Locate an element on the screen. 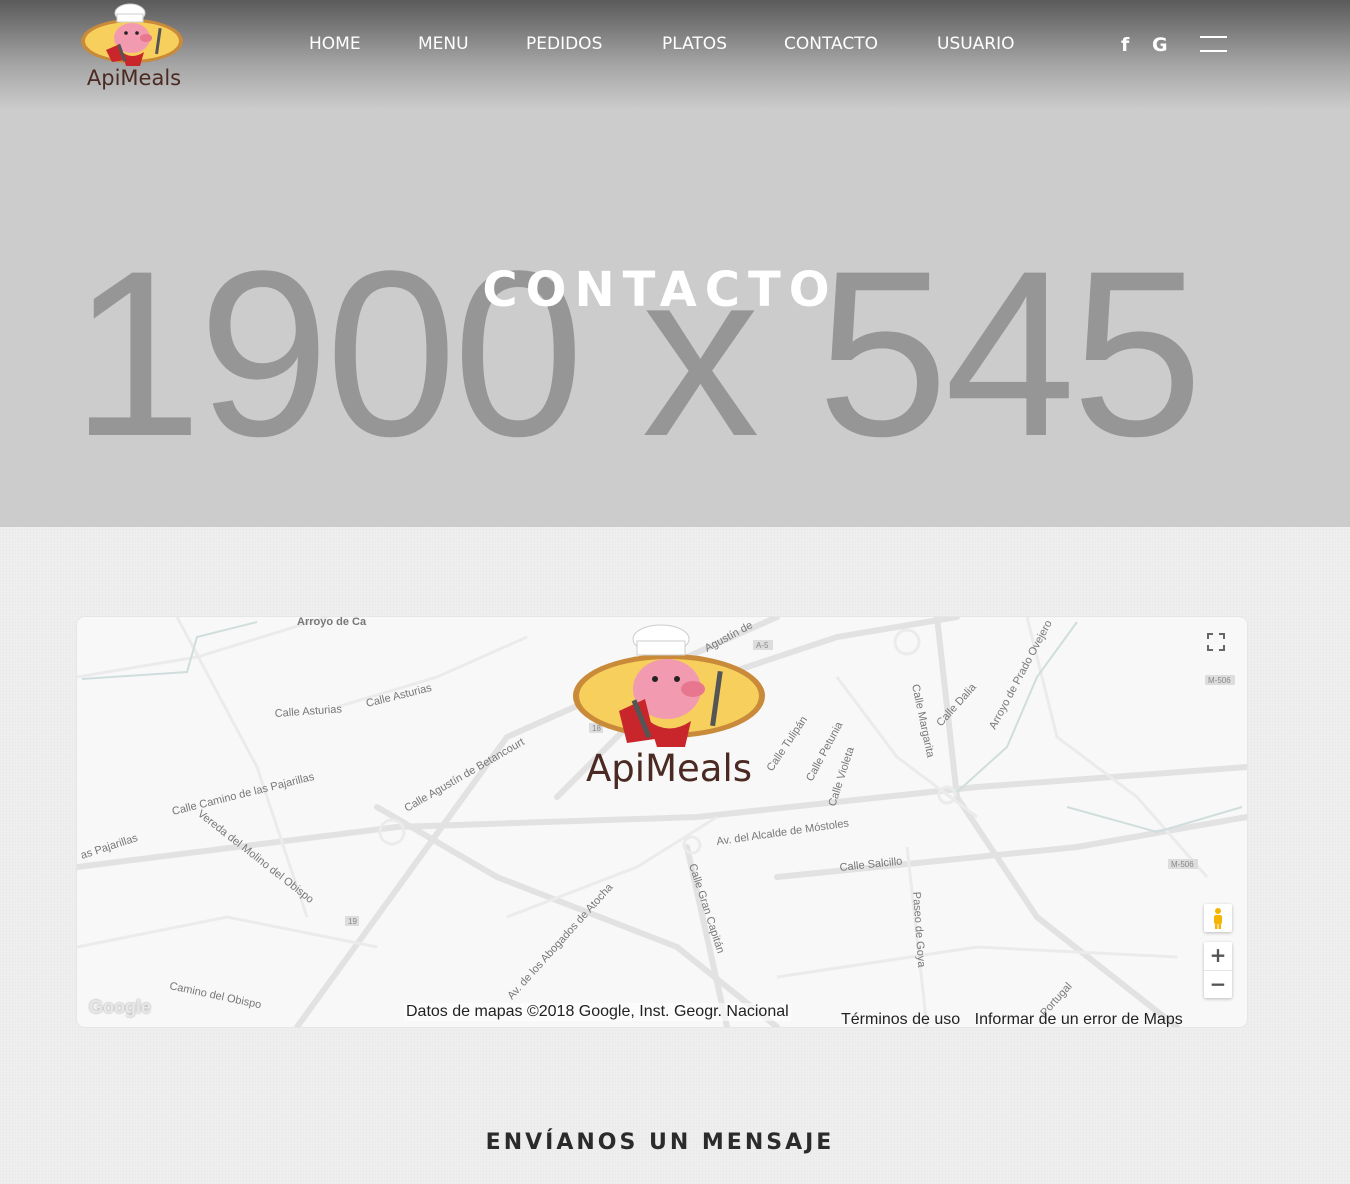 The height and width of the screenshot is (1184, 1350). nav-contacto: CONTACTO is located at coordinates (831, 44).